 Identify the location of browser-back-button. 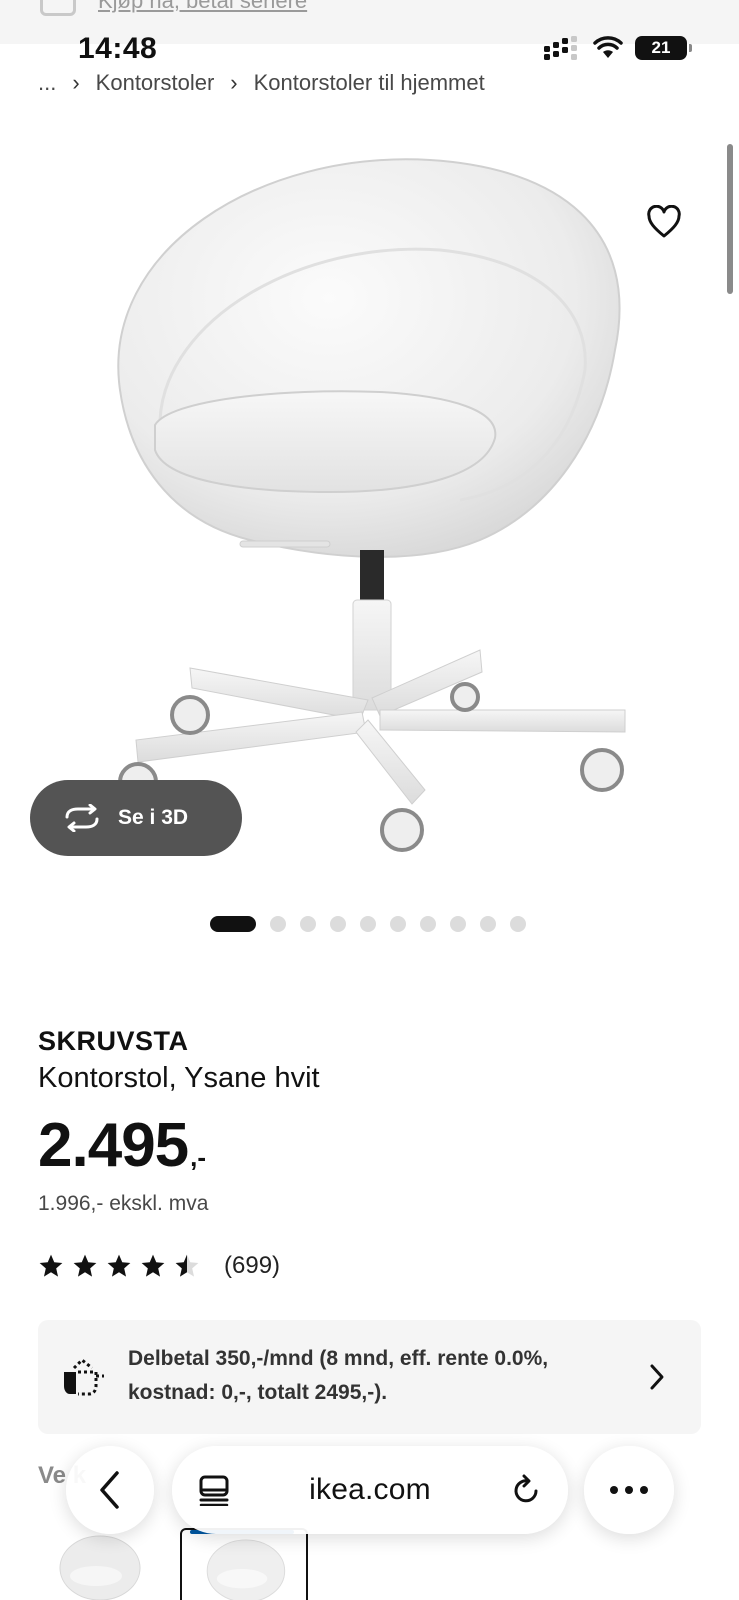
(110, 1490).